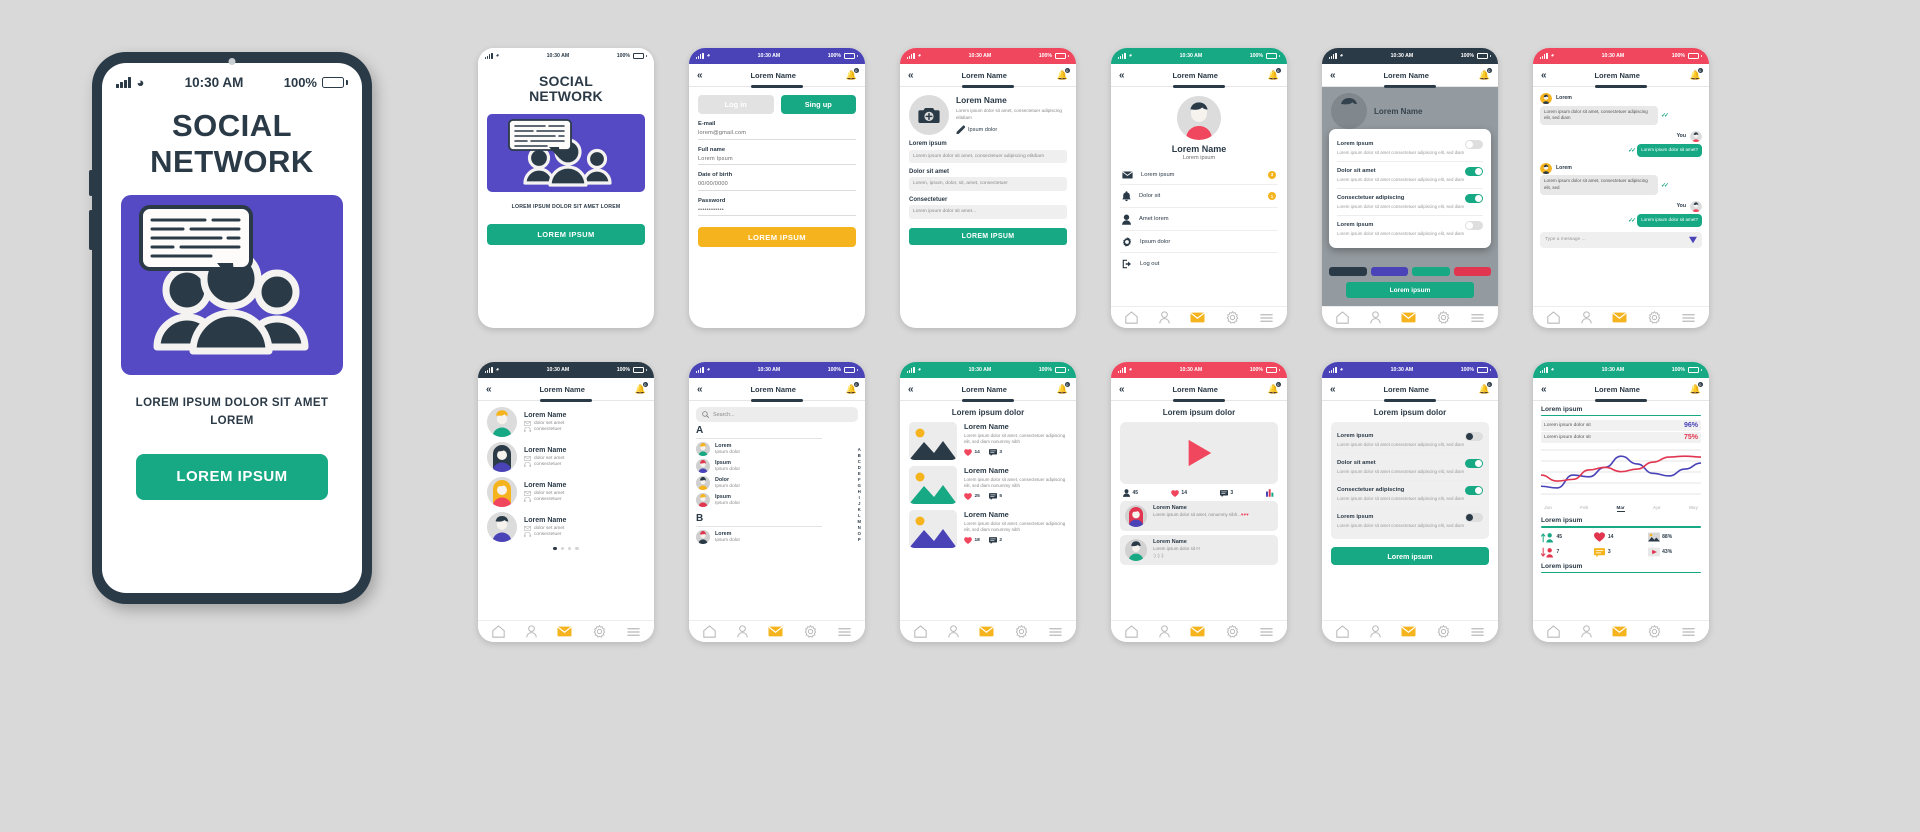 This screenshot has width=1920, height=832. What do you see at coordinates (759, 537) in the screenshot?
I see `list-item: Lorem Ipsum dolor` at bounding box center [759, 537].